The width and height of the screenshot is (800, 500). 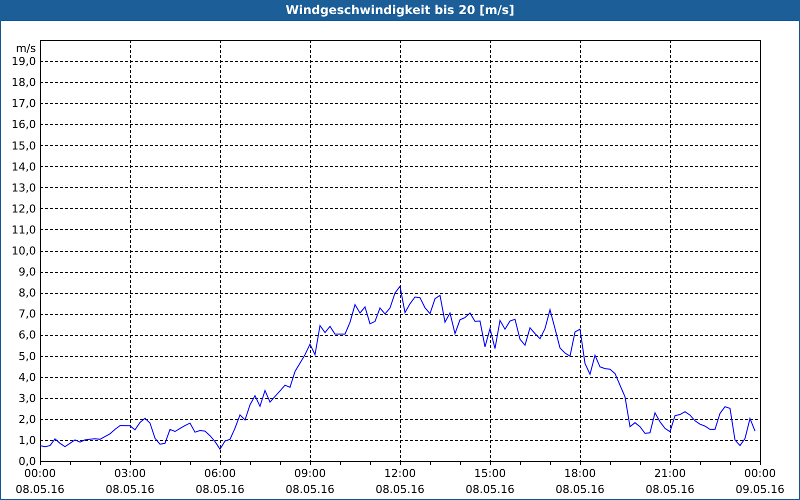 I want to click on x-axis-label: 15:00 08.05.16, so click(x=490, y=481).